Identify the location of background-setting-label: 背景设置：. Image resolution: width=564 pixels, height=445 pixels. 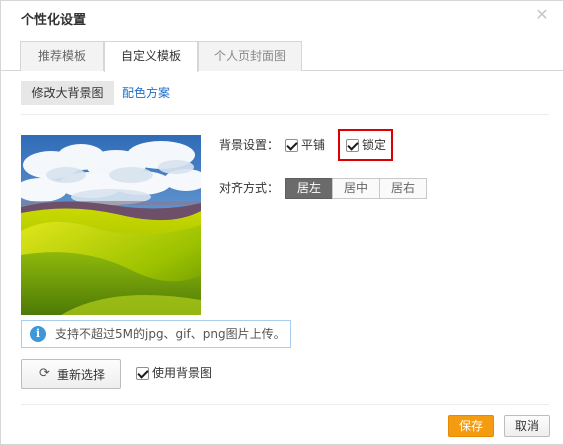
(249, 145).